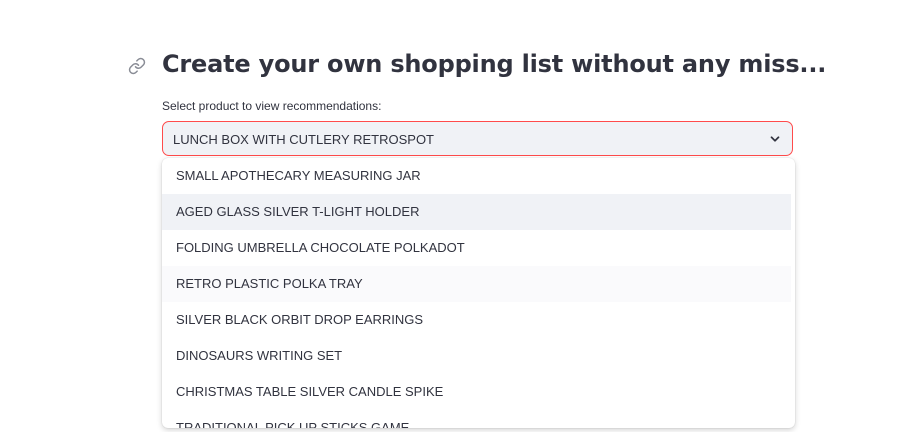 This screenshot has width=915, height=432. What do you see at coordinates (476, 356) in the screenshot?
I see `dropdown-option: DINOSAURS WRITING SET` at bounding box center [476, 356].